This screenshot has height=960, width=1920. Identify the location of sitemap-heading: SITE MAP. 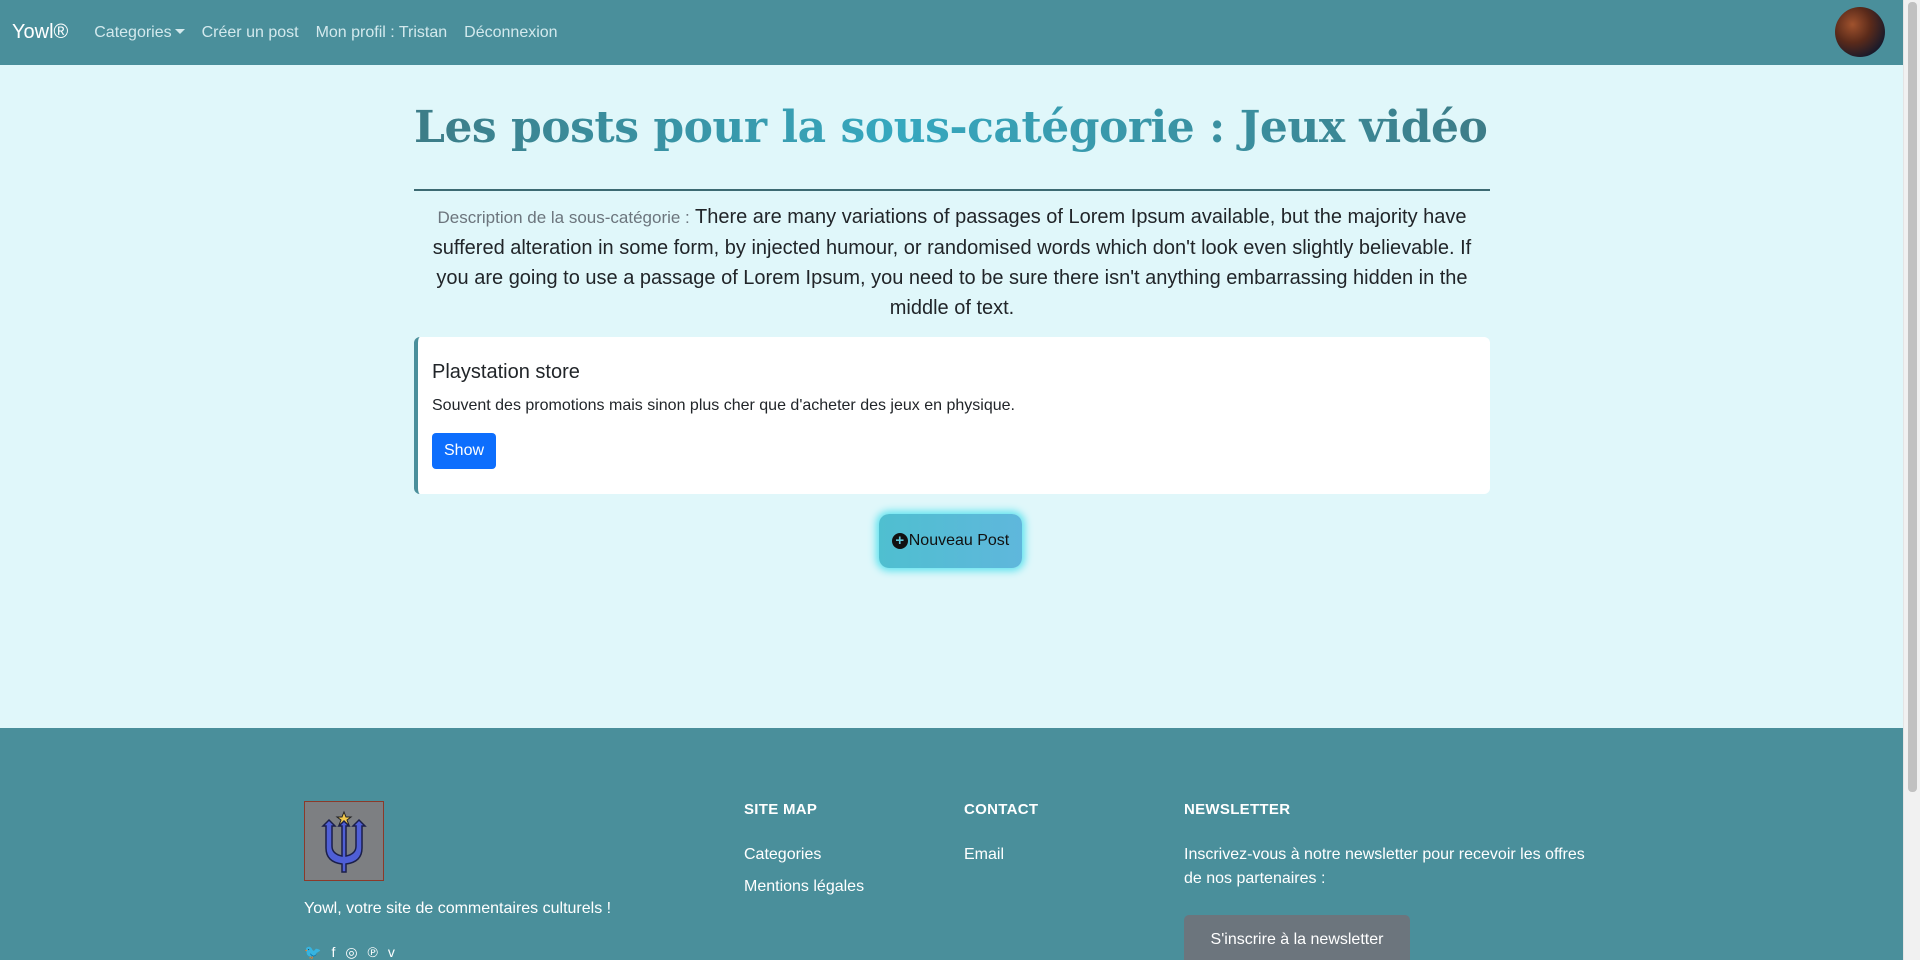
(781, 809).